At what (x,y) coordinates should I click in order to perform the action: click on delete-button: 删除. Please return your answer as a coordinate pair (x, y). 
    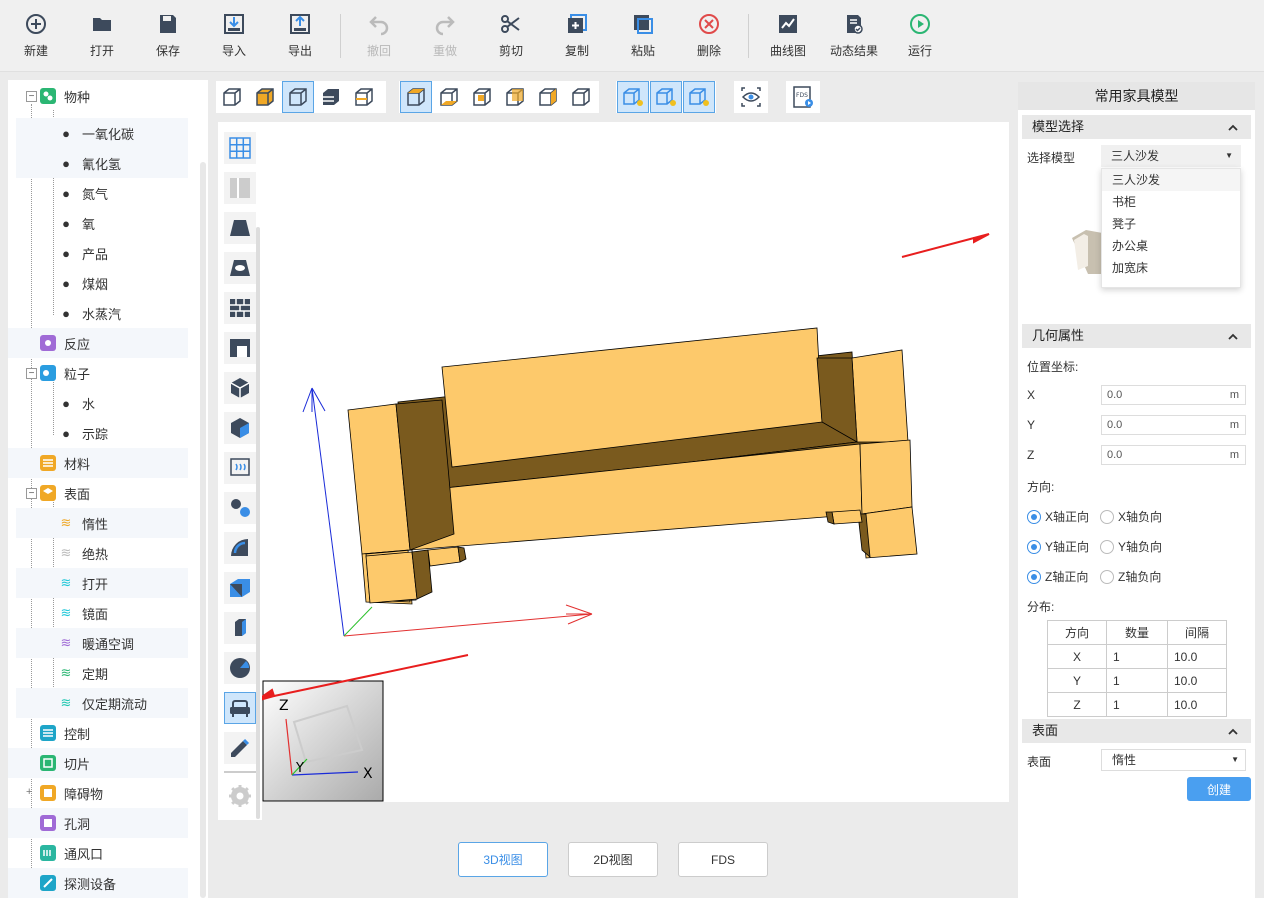
    Looking at the image, I should click on (709, 37).